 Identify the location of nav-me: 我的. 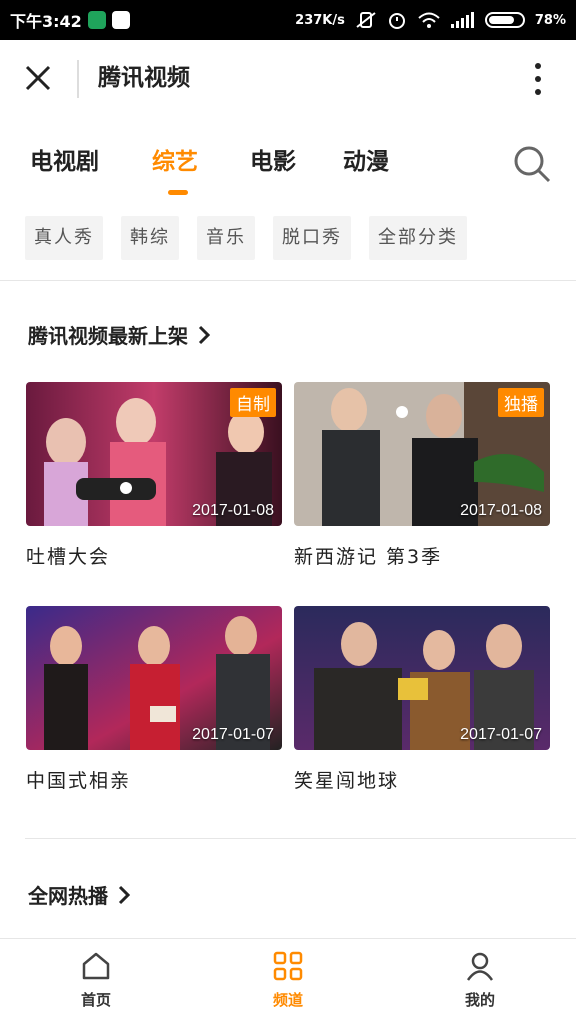
(480, 980).